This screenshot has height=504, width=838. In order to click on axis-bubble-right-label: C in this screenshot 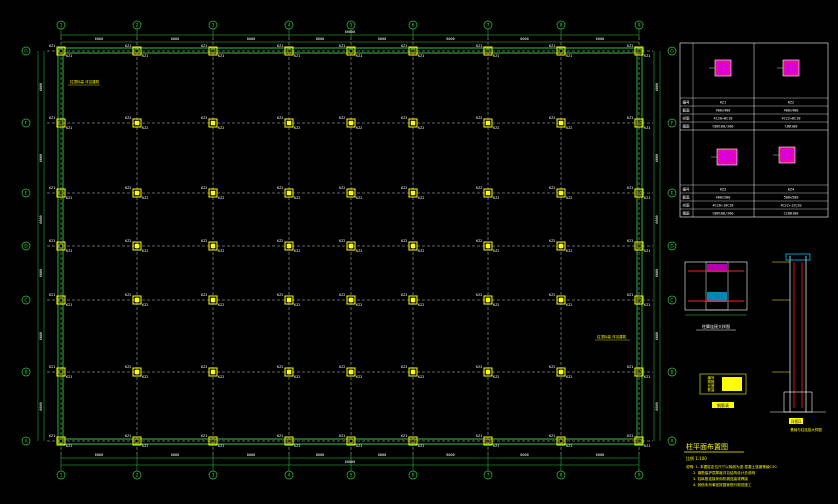, I will do `click(671, 301)`.